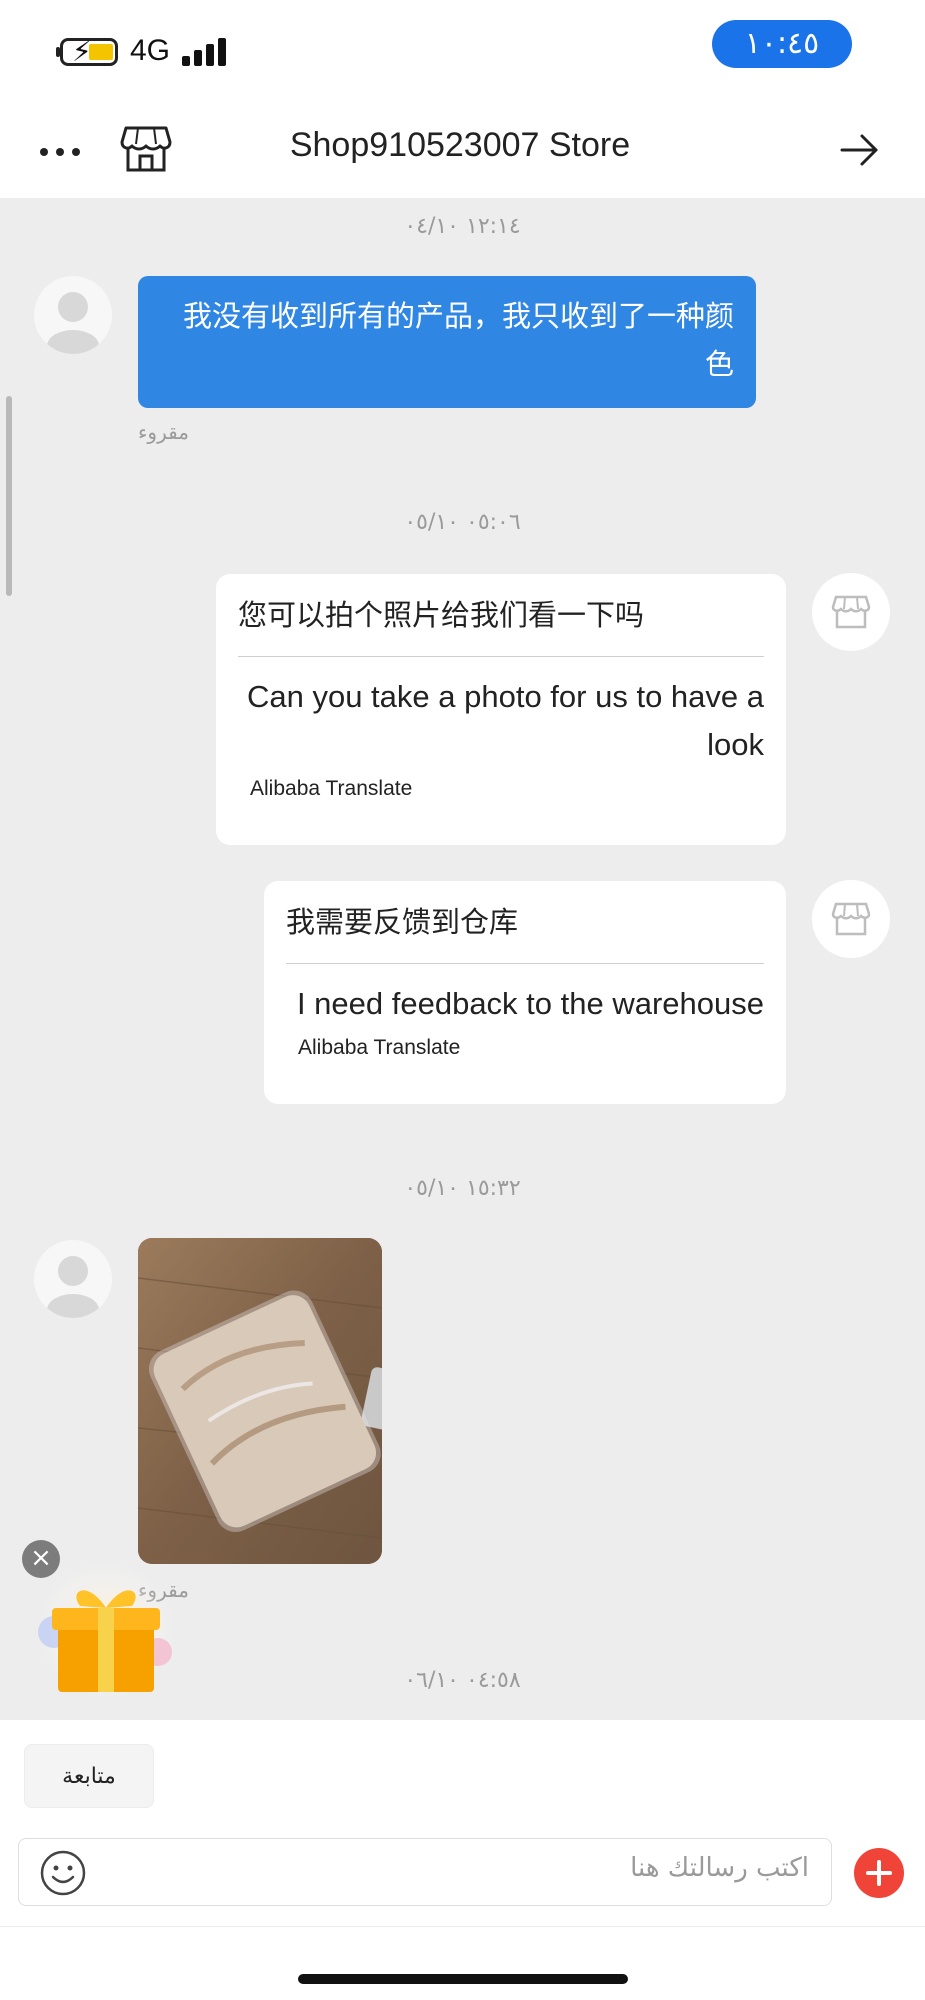  I want to click on message-input: اكتب رسالتك هنا, so click(425, 1872).